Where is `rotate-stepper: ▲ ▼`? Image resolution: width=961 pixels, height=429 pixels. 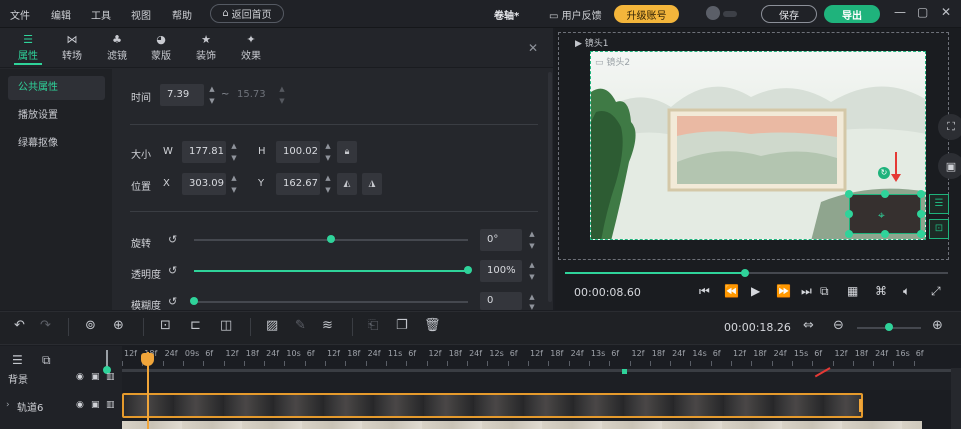
rotate-stepper: ▲ ▼ is located at coordinates (532, 240).